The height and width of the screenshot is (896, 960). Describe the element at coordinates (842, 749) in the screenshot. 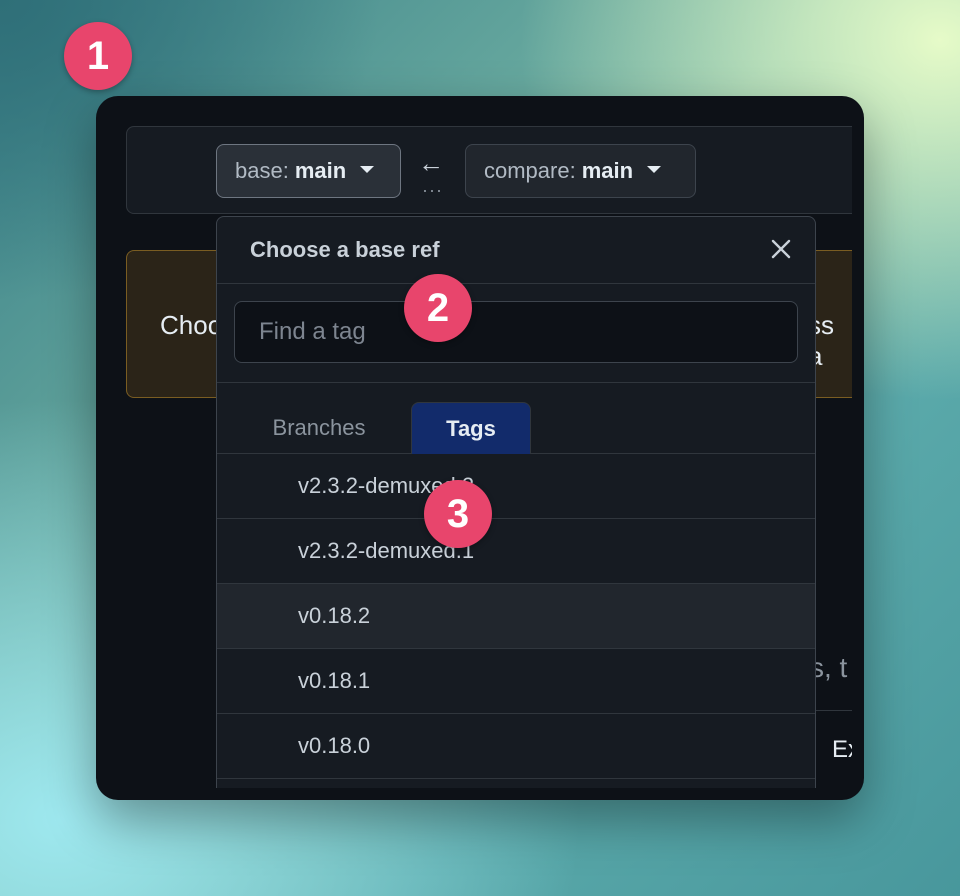

I see `background-text-ex: Ex` at that location.